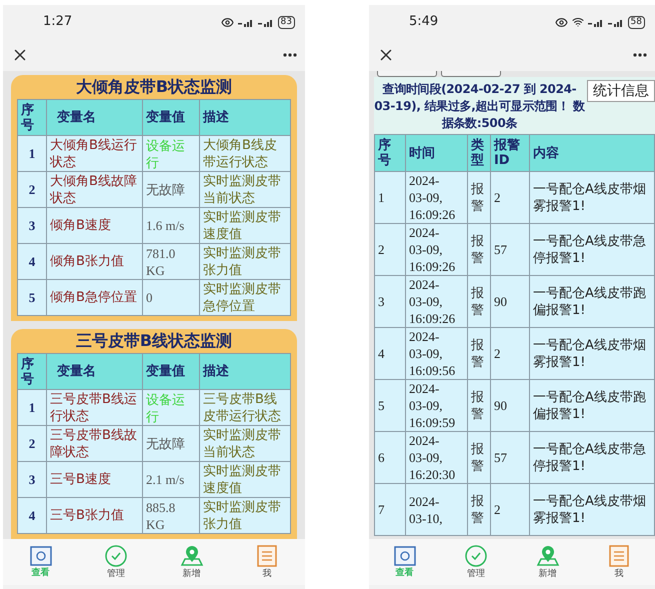 The width and height of the screenshot is (655, 589). Describe the element at coordinates (94, 190) in the screenshot. I see `table-cell: 大倾角B线故障状态` at that location.